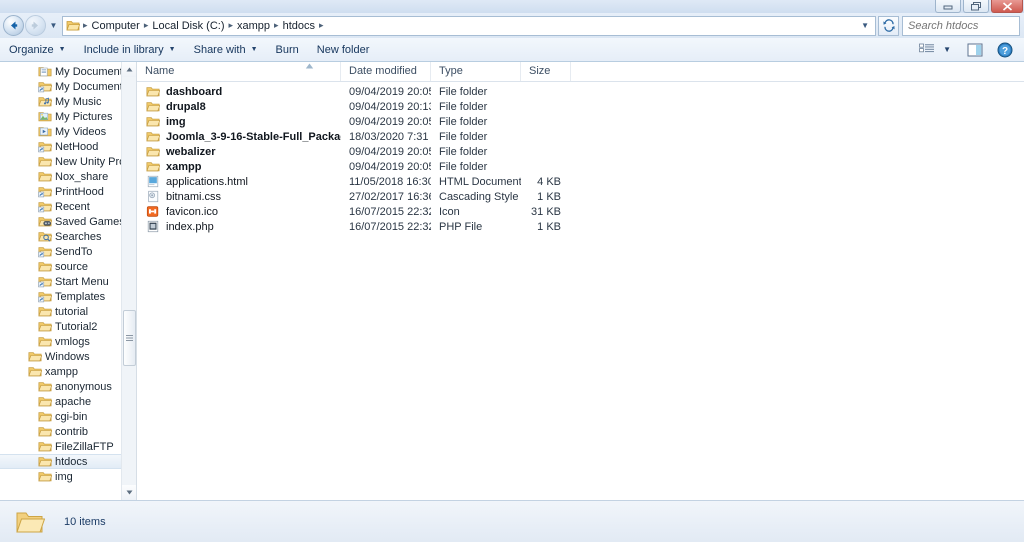  I want to click on tree-item-saved-games: Saved Games, so click(68, 221).